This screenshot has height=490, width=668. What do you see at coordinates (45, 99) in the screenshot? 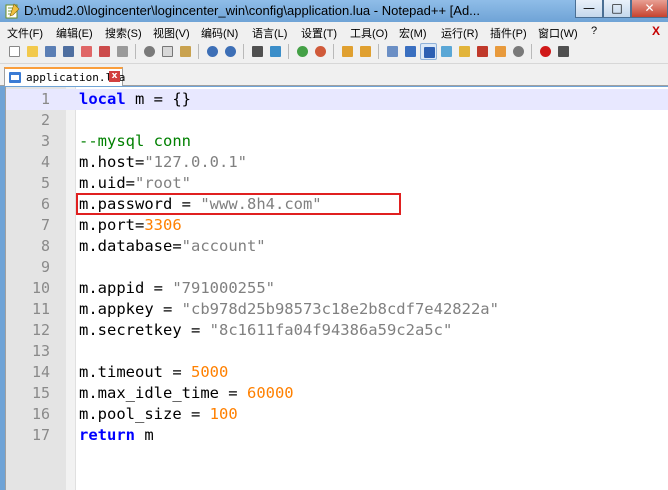
I see `line-number: 1` at bounding box center [45, 99].